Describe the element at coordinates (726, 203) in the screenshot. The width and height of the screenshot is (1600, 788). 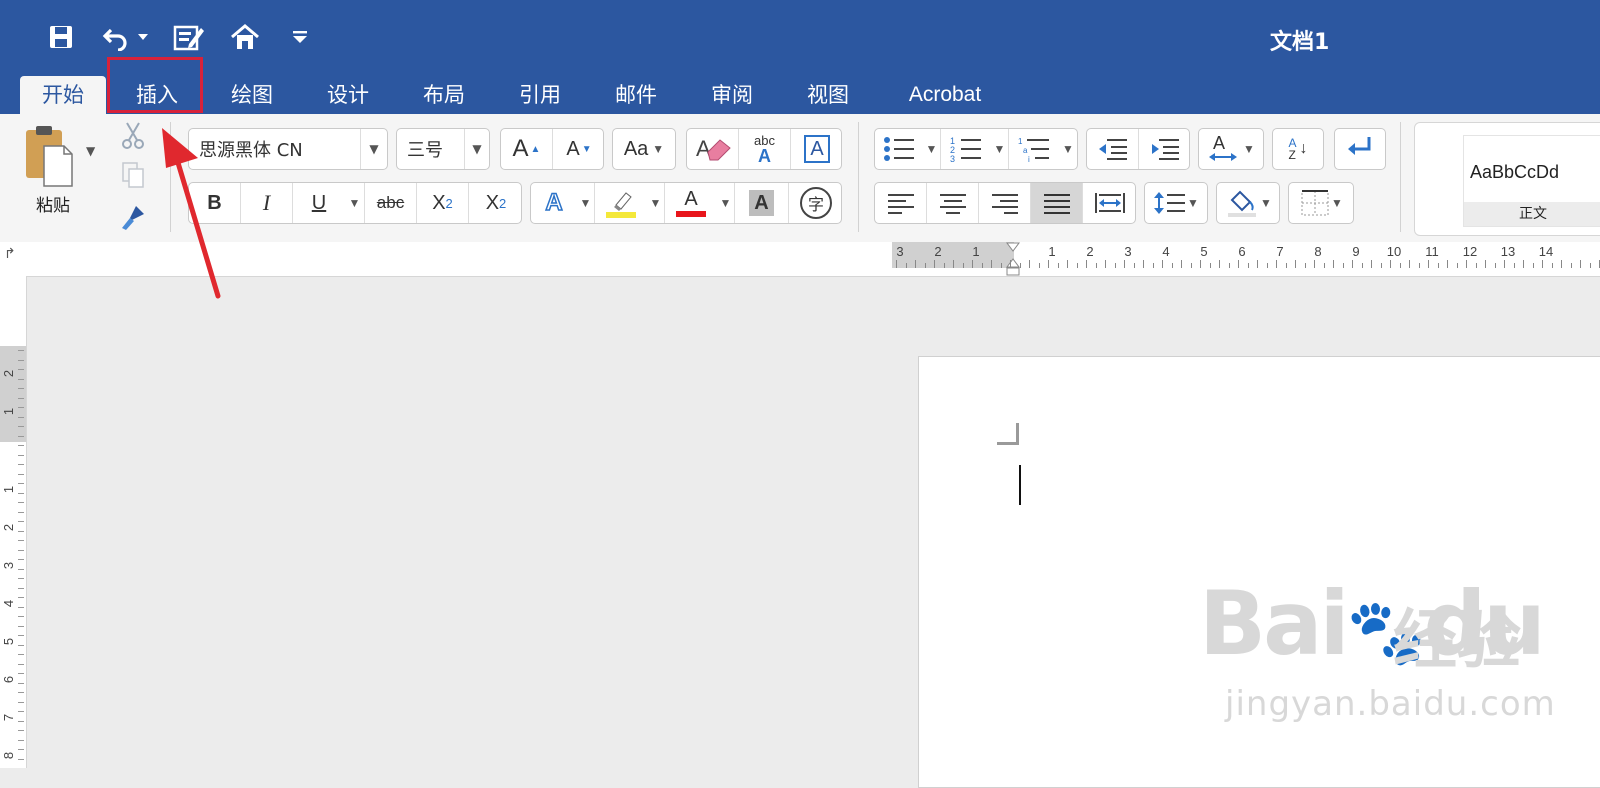
I see `font-color-dropdown-icon: ▼` at that location.